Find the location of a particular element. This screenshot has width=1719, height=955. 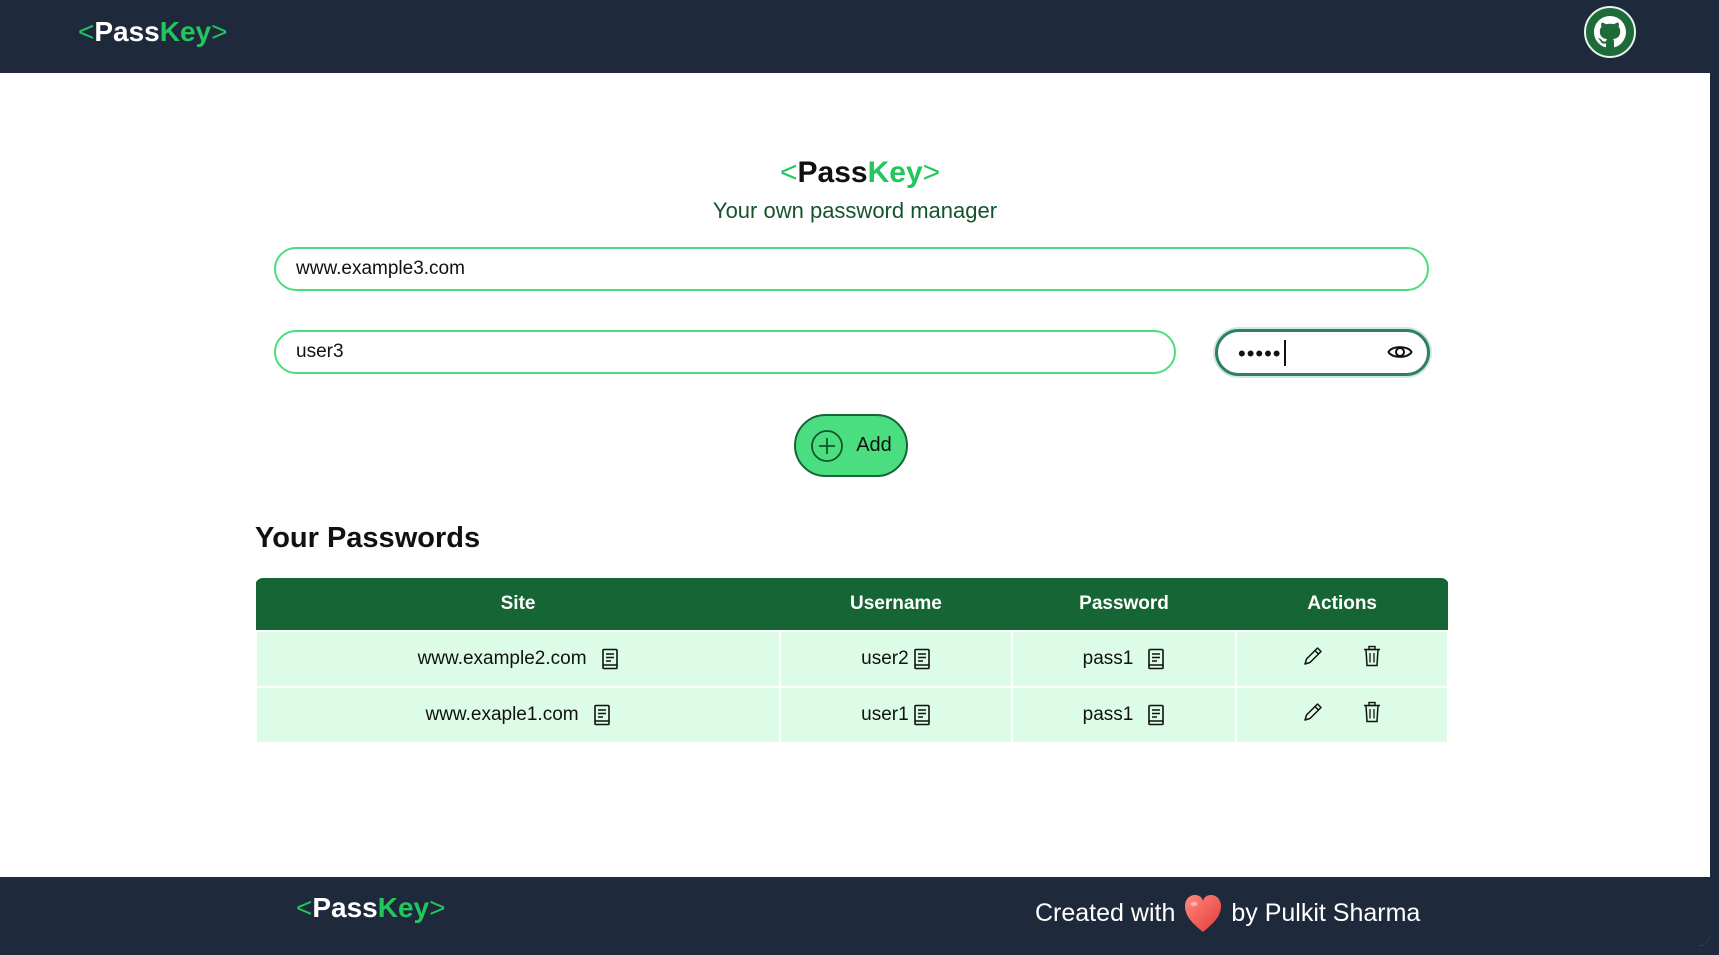

add-button-label: Add is located at coordinates (874, 445).